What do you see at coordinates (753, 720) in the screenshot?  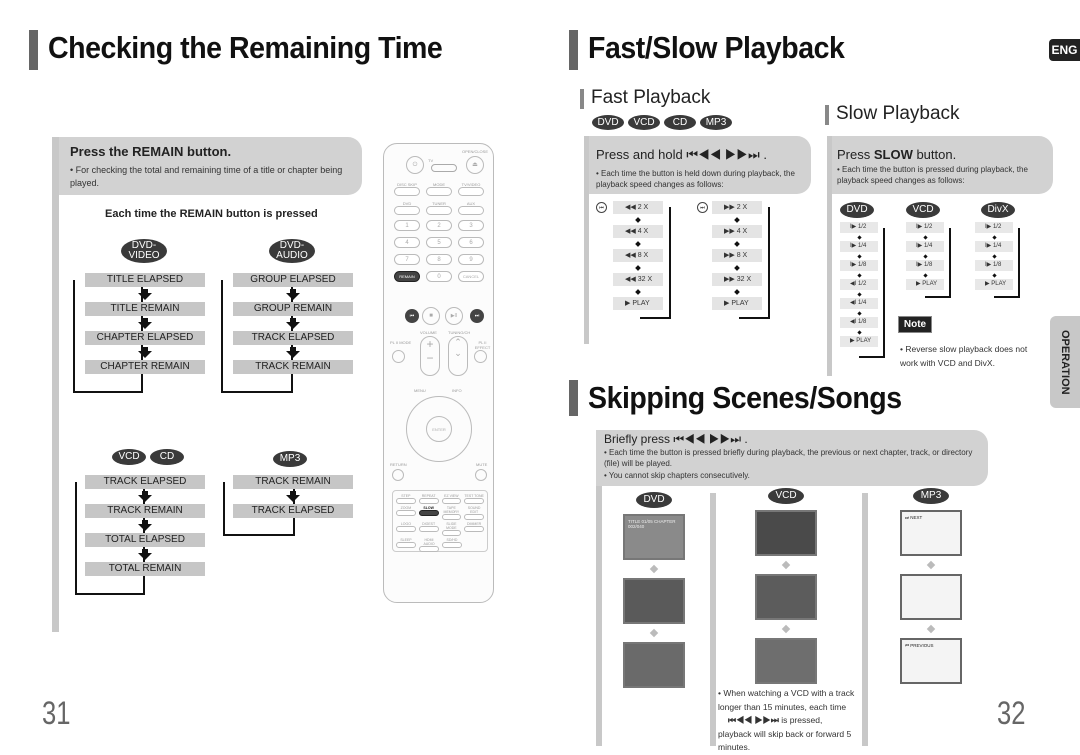 I see `skip-buttons-icon: ⏮◀◀ ▶▶⏭` at bounding box center [753, 720].